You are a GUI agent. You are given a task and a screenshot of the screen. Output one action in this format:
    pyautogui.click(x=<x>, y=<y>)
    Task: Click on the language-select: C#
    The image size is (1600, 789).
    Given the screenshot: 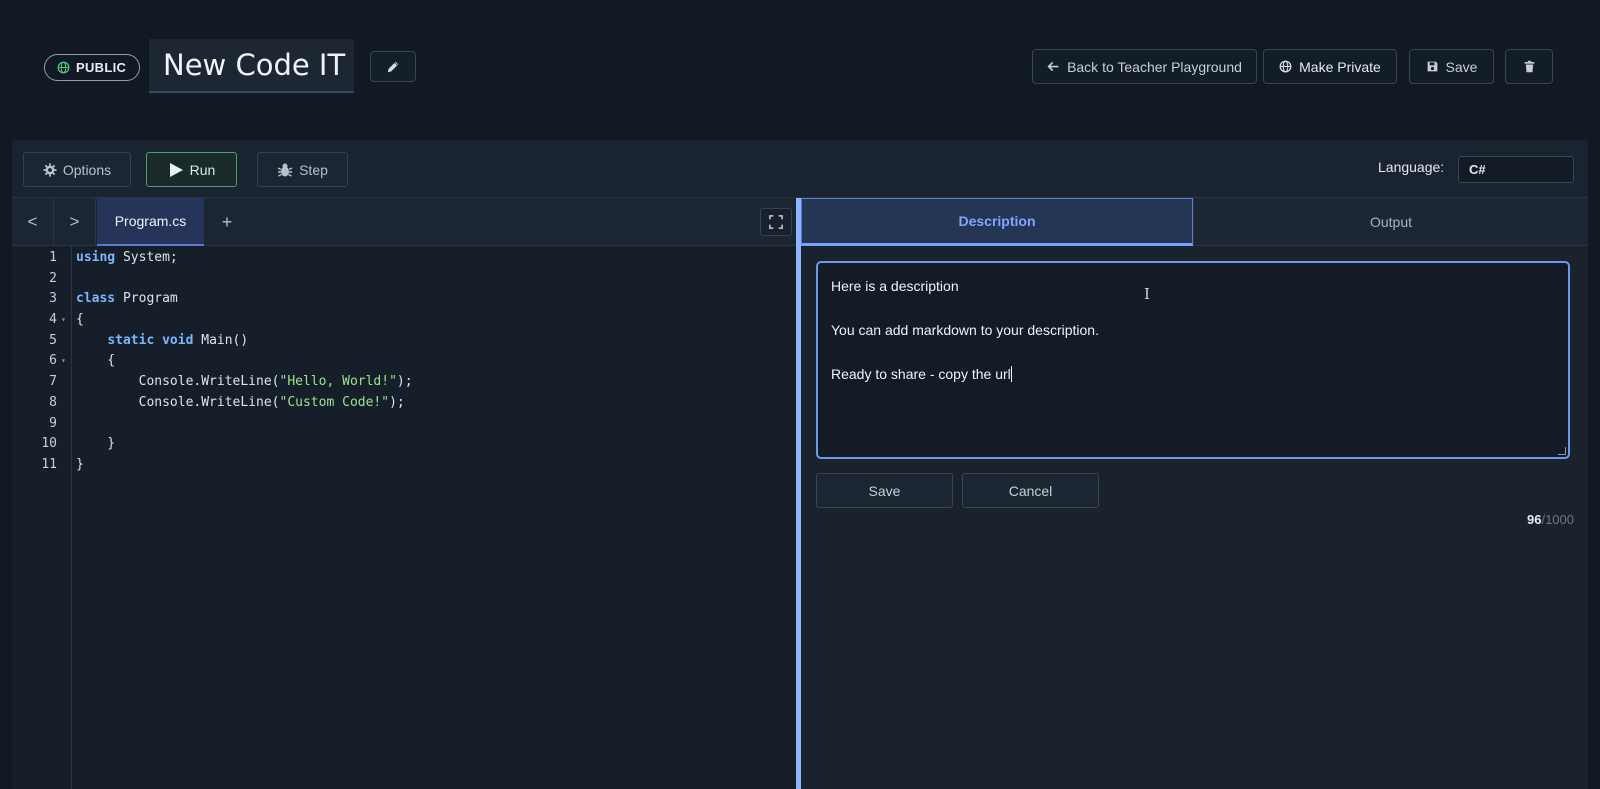 What is the action you would take?
    pyautogui.click(x=1516, y=169)
    